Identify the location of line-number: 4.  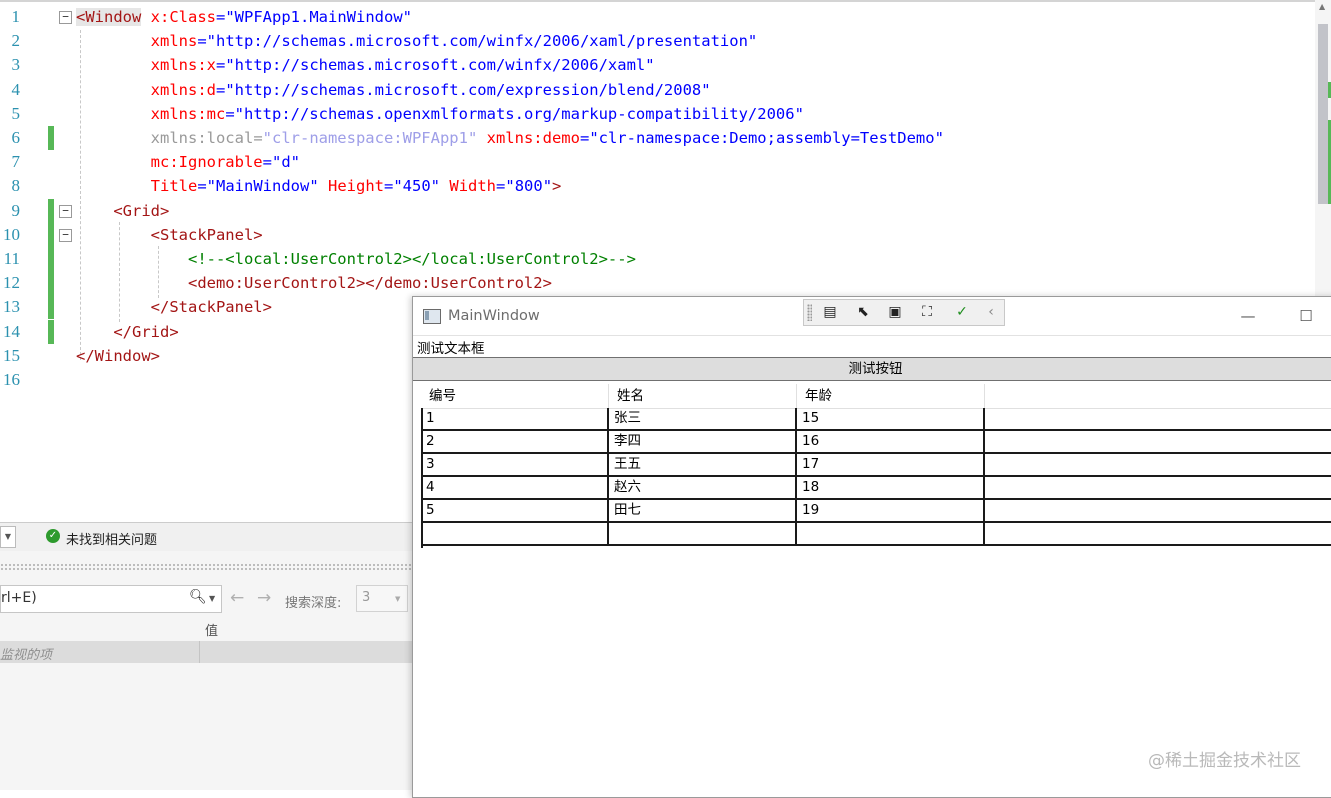
(16, 89).